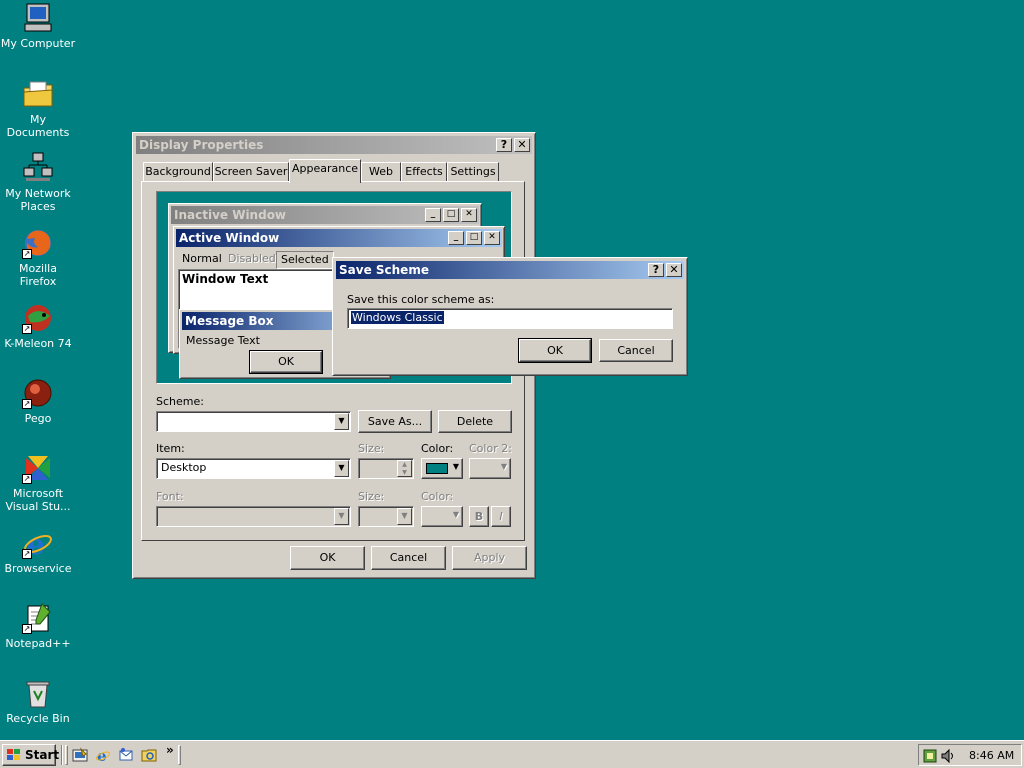  Describe the element at coordinates (179, 755) in the screenshot. I see `taskbar-grip` at that location.